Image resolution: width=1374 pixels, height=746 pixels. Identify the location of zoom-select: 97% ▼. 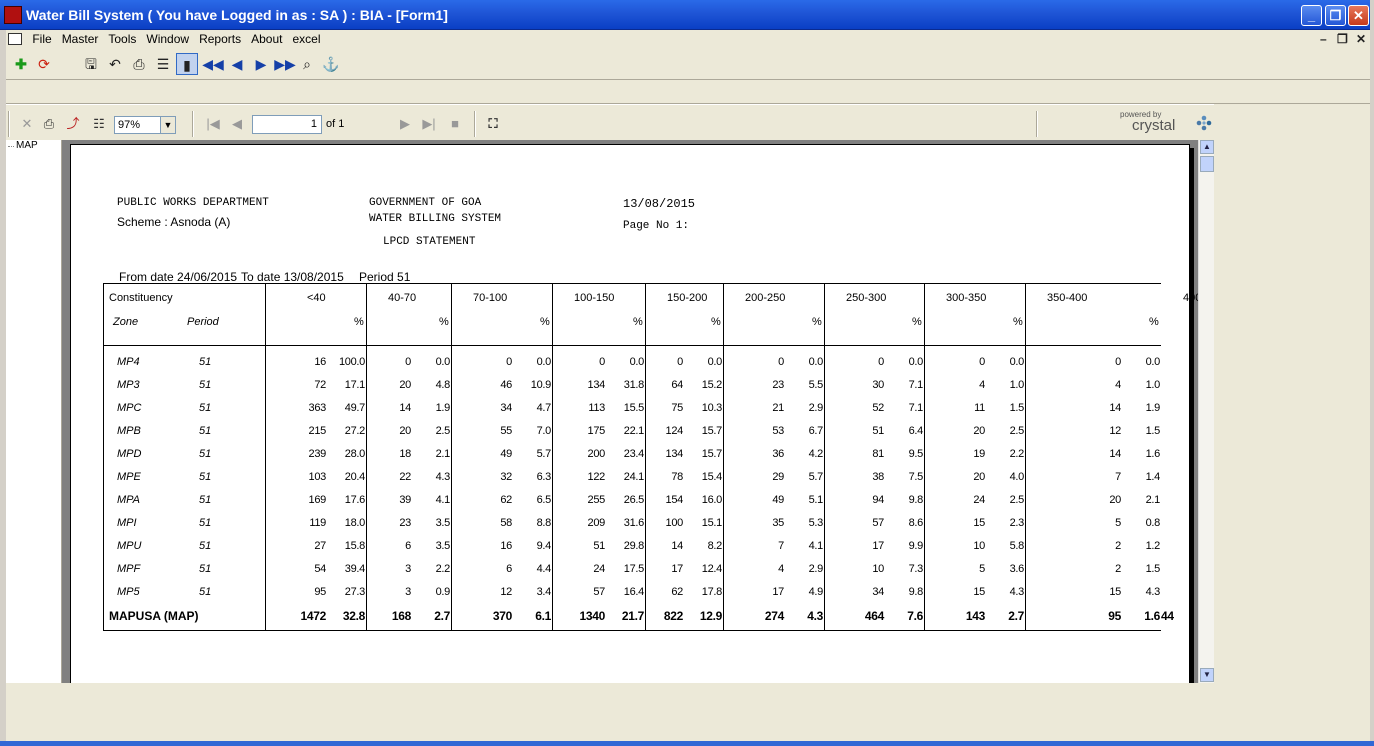
(145, 125).